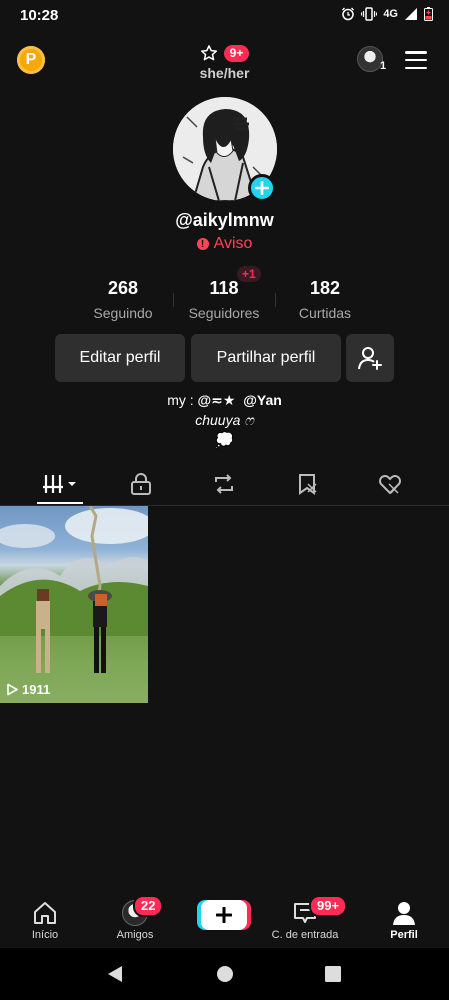 The image size is (449, 1000). I want to click on add-friends-button, so click(370, 358).